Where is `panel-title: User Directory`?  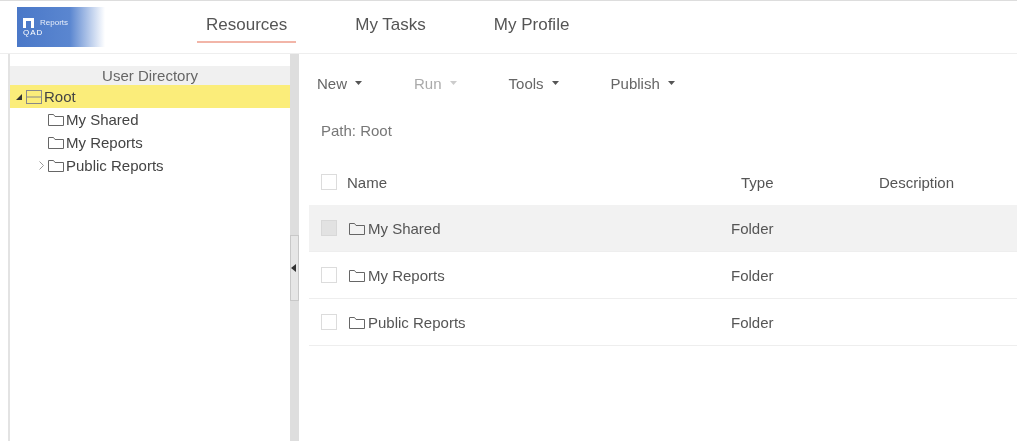
panel-title: User Directory is located at coordinates (150, 75).